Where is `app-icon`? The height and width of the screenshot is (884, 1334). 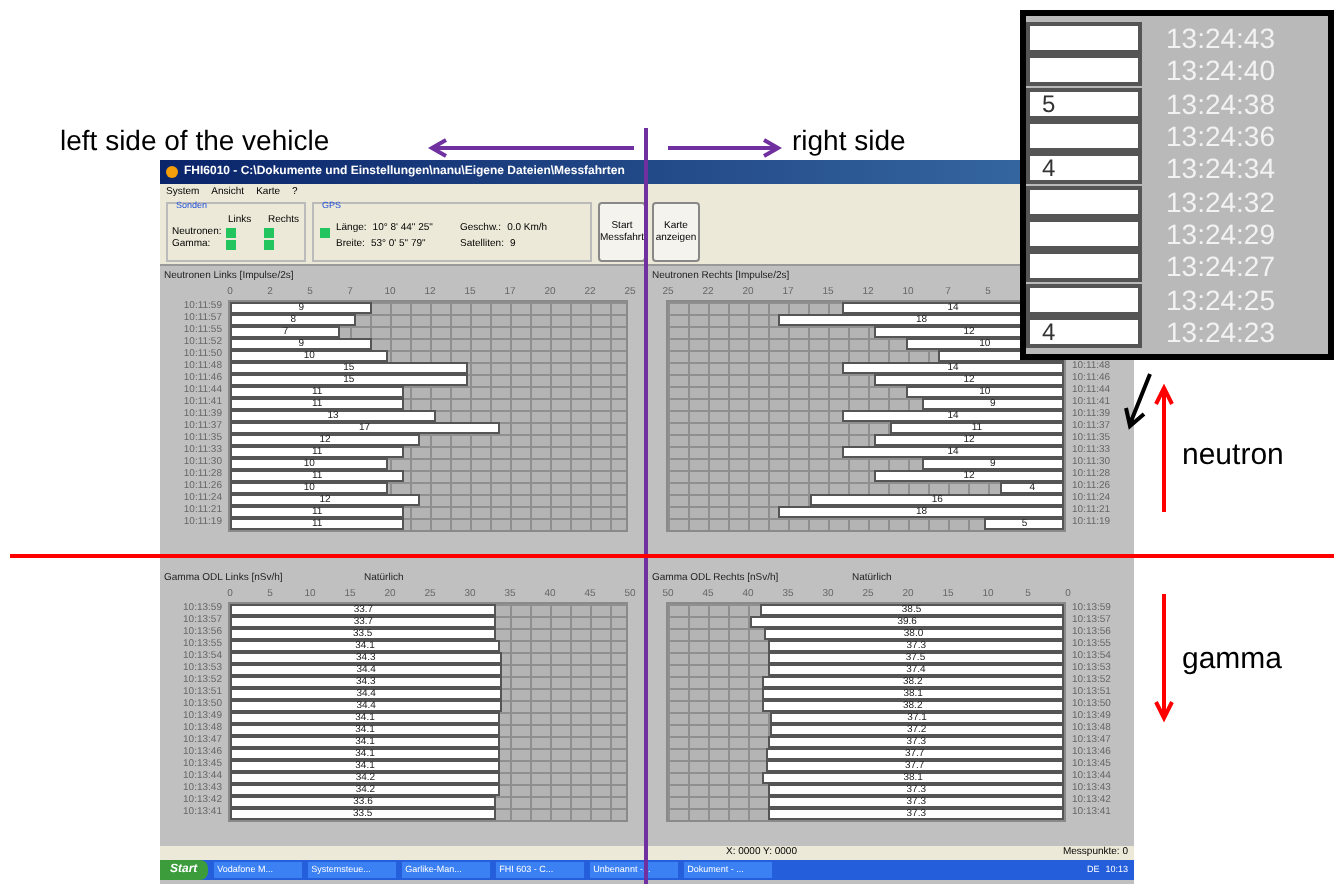
app-icon is located at coordinates (172, 172).